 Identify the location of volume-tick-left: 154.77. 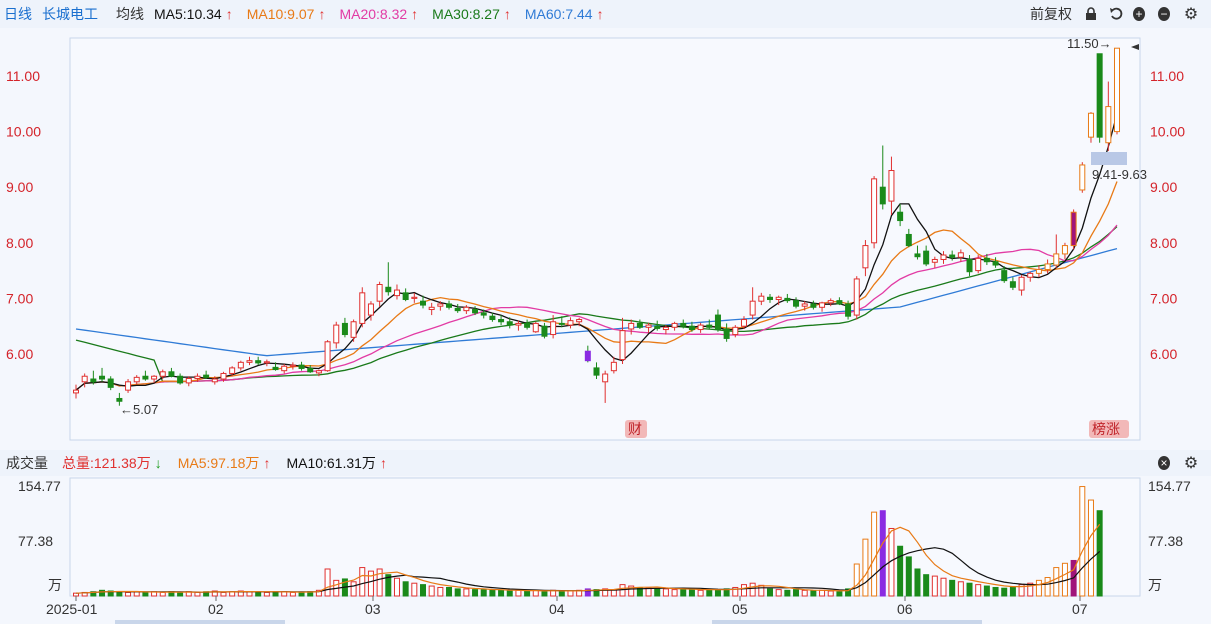
(39, 486).